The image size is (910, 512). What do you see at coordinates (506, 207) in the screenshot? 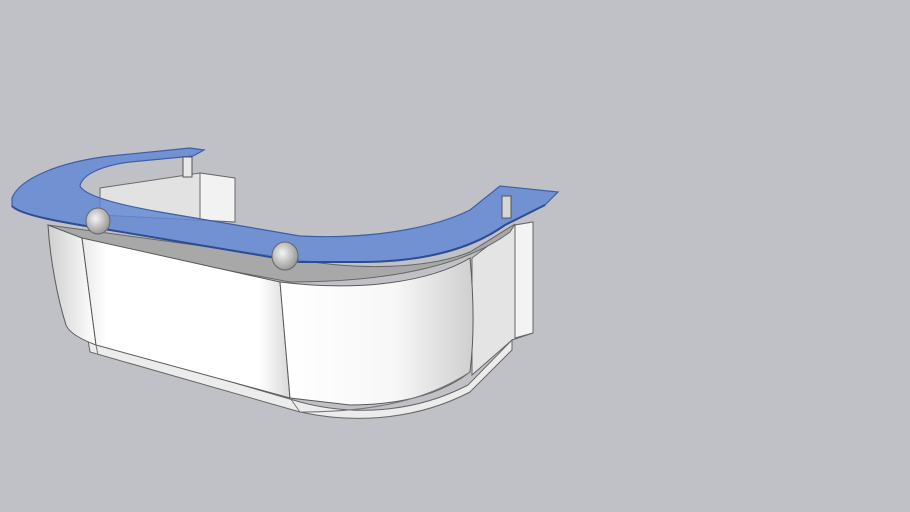
I see `glass-support-post-right` at bounding box center [506, 207].